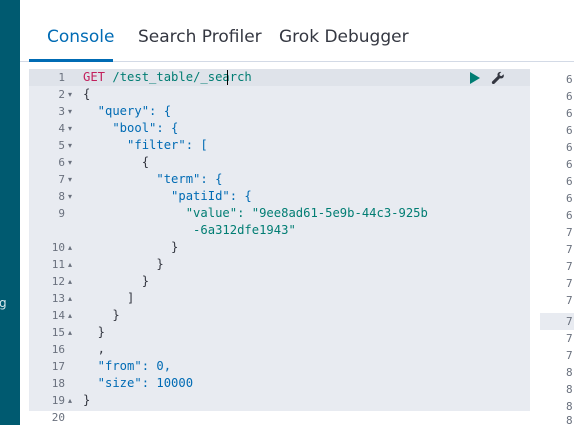 The image size is (574, 429). What do you see at coordinates (58, 349) in the screenshot?
I see `line-number: 16` at bounding box center [58, 349].